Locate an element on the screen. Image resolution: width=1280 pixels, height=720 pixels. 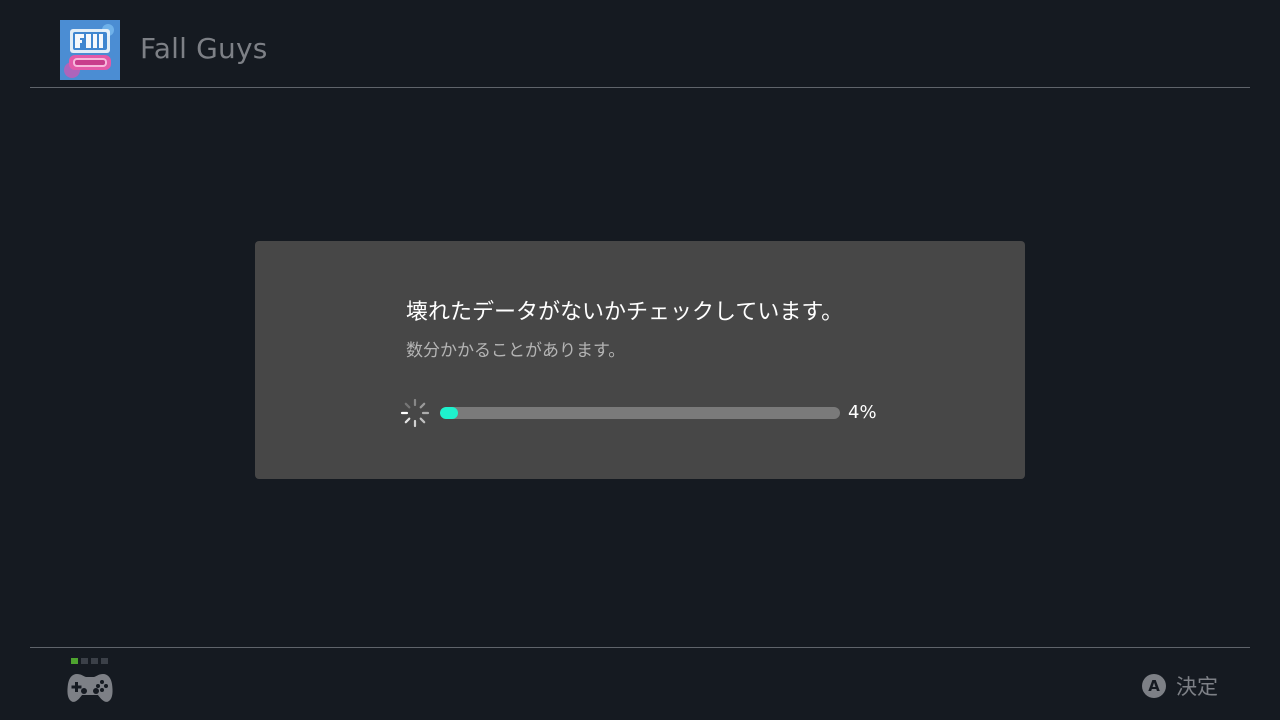
dialog-message: 壊れたデータがないかチェックしています。 is located at coordinates (625, 312).